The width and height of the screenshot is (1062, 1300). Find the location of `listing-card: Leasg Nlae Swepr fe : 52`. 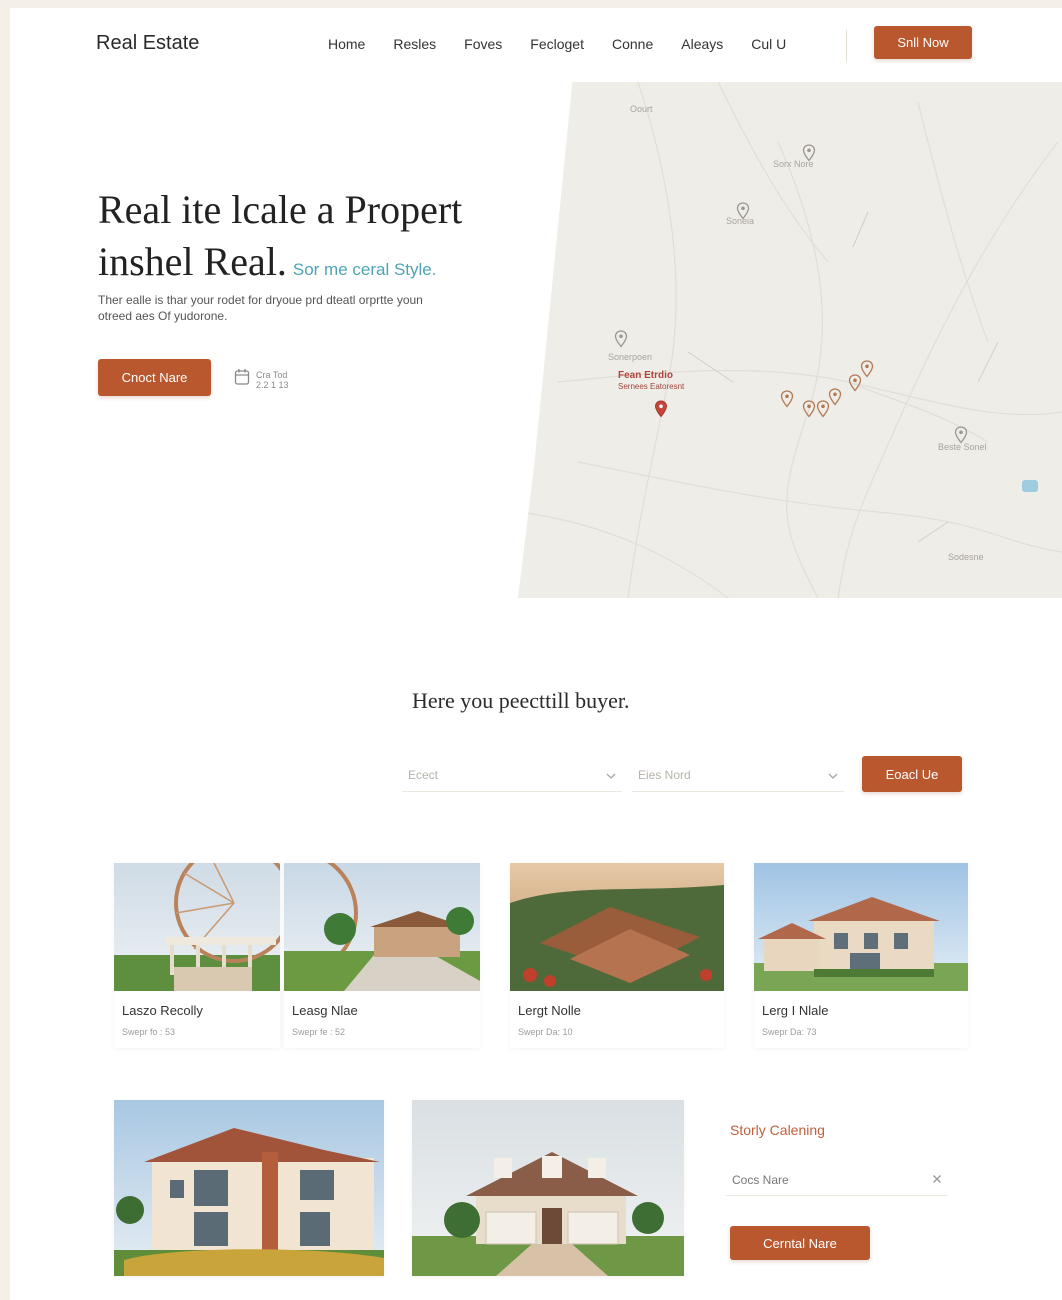

listing-card: Leasg Nlae Swepr fe : 52 is located at coordinates (382, 955).